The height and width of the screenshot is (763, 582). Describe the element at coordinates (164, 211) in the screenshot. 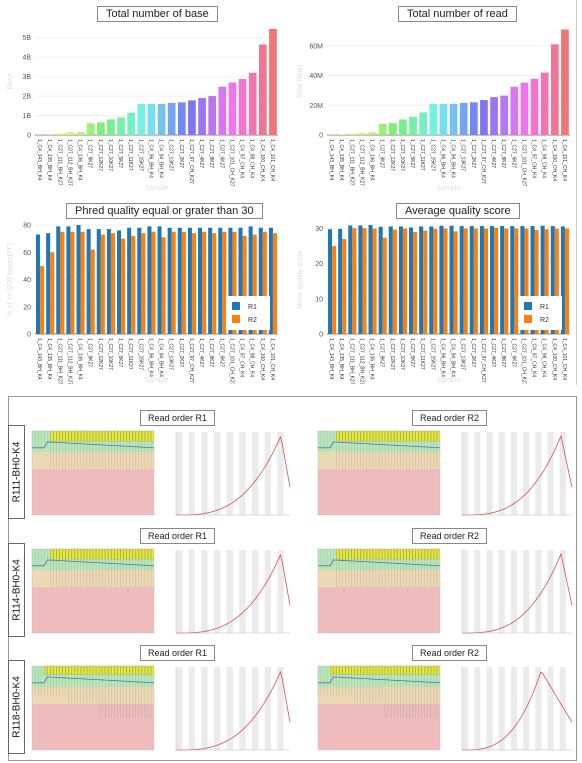

I see `chart-title: Phred quality equal or grater than 30` at that location.